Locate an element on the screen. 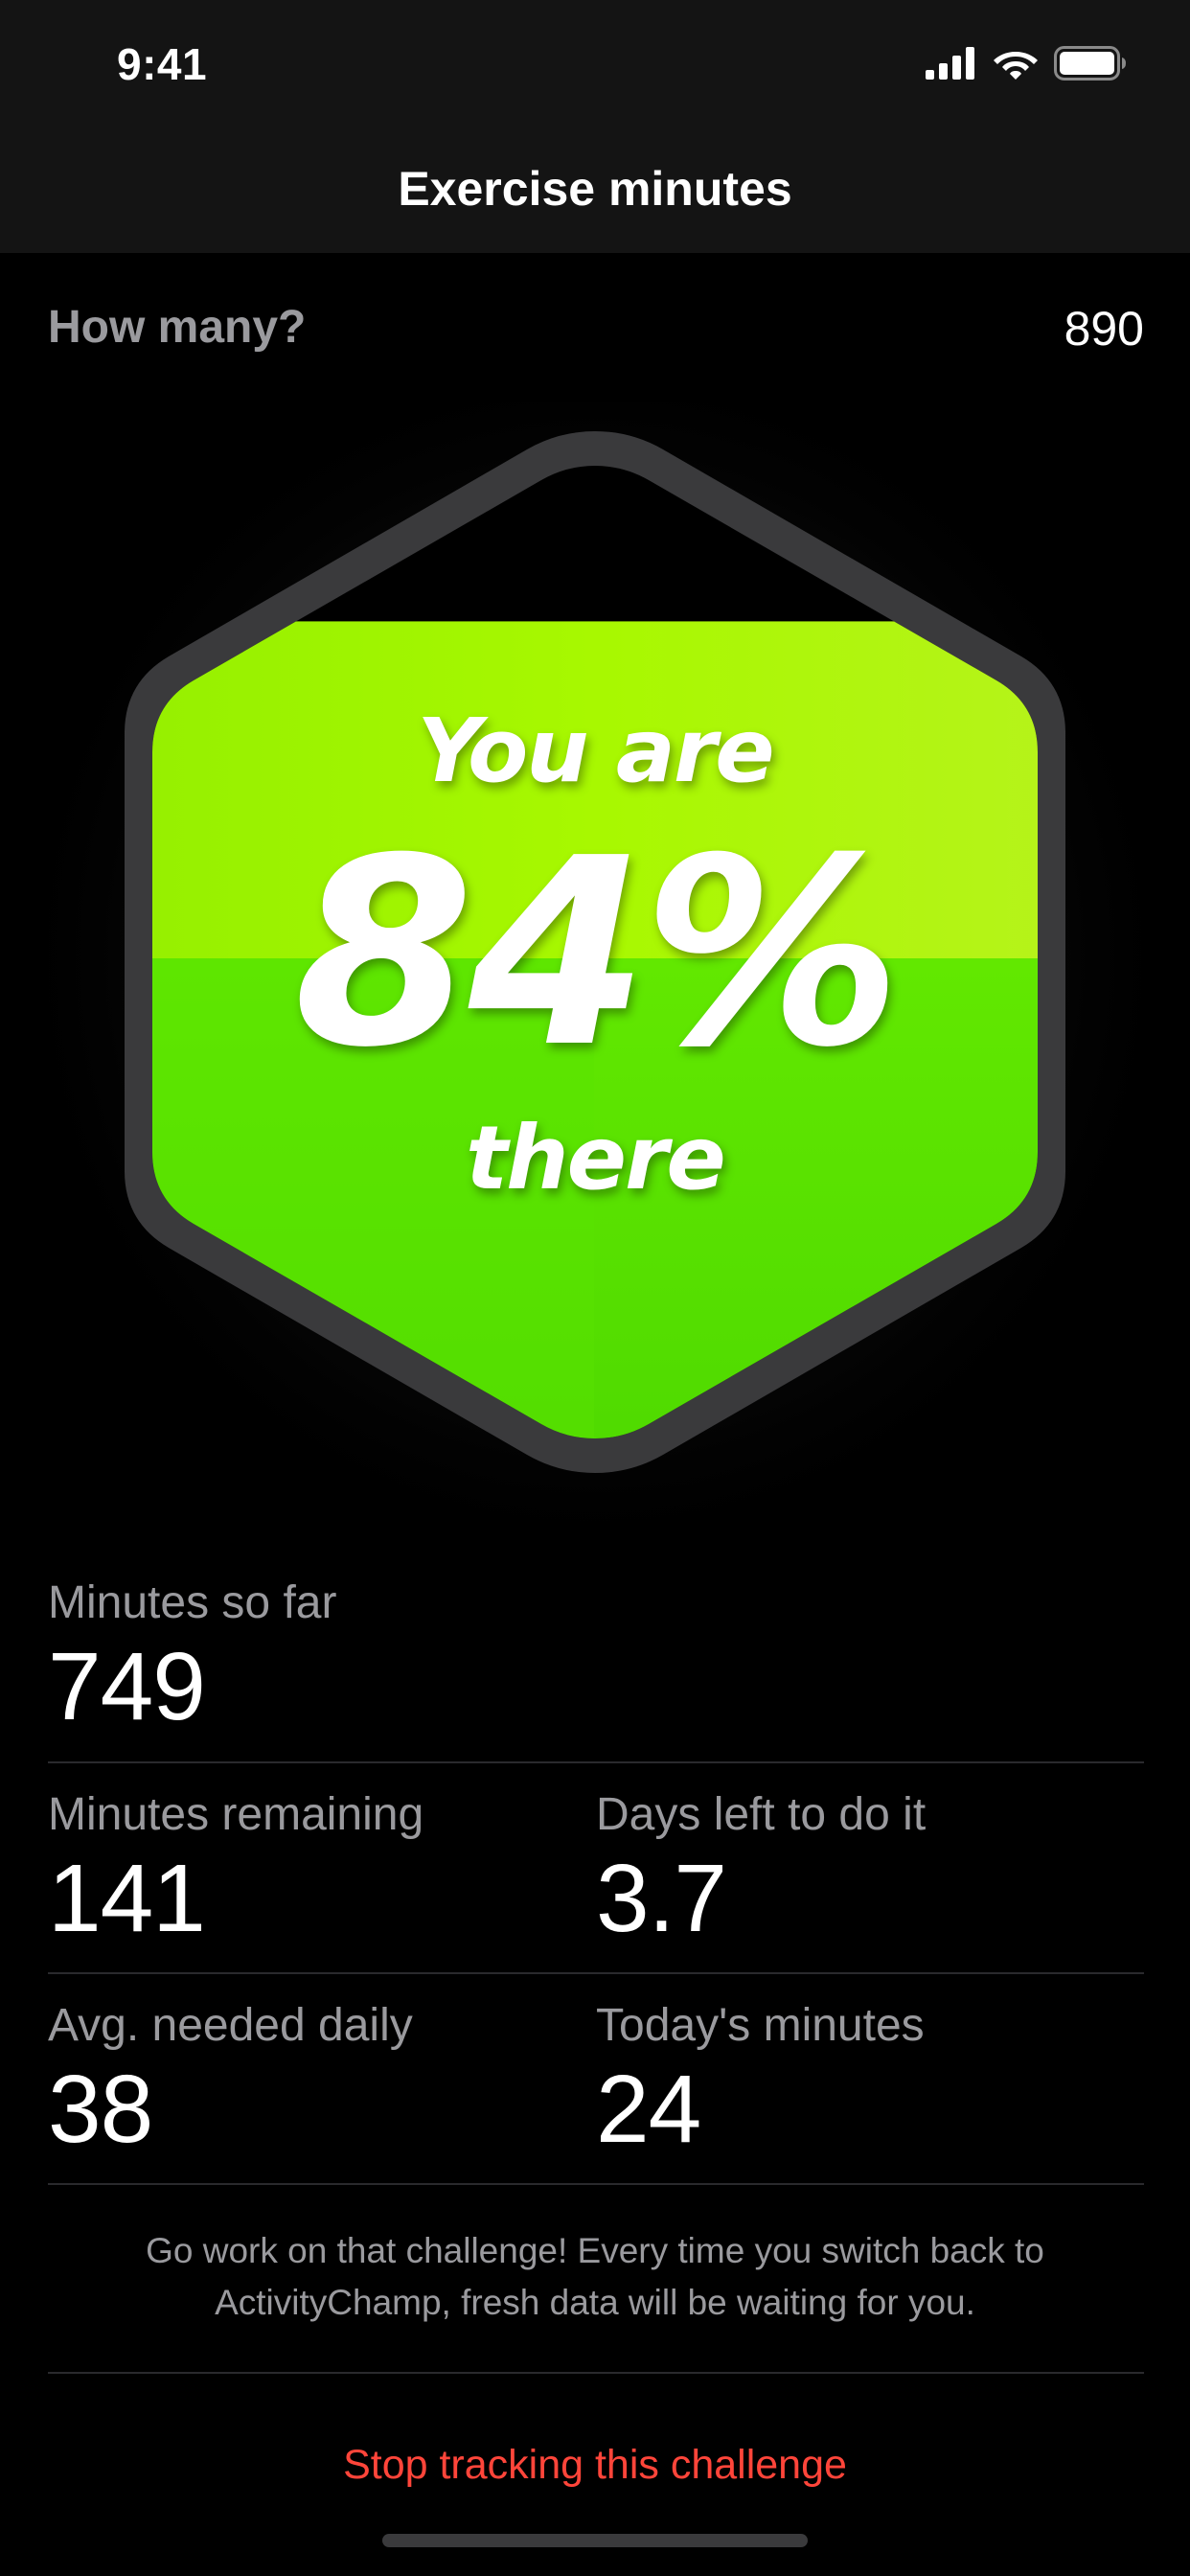 Image resolution: width=1190 pixels, height=2576 pixels. status-time: 9:41 is located at coordinates (163, 64).